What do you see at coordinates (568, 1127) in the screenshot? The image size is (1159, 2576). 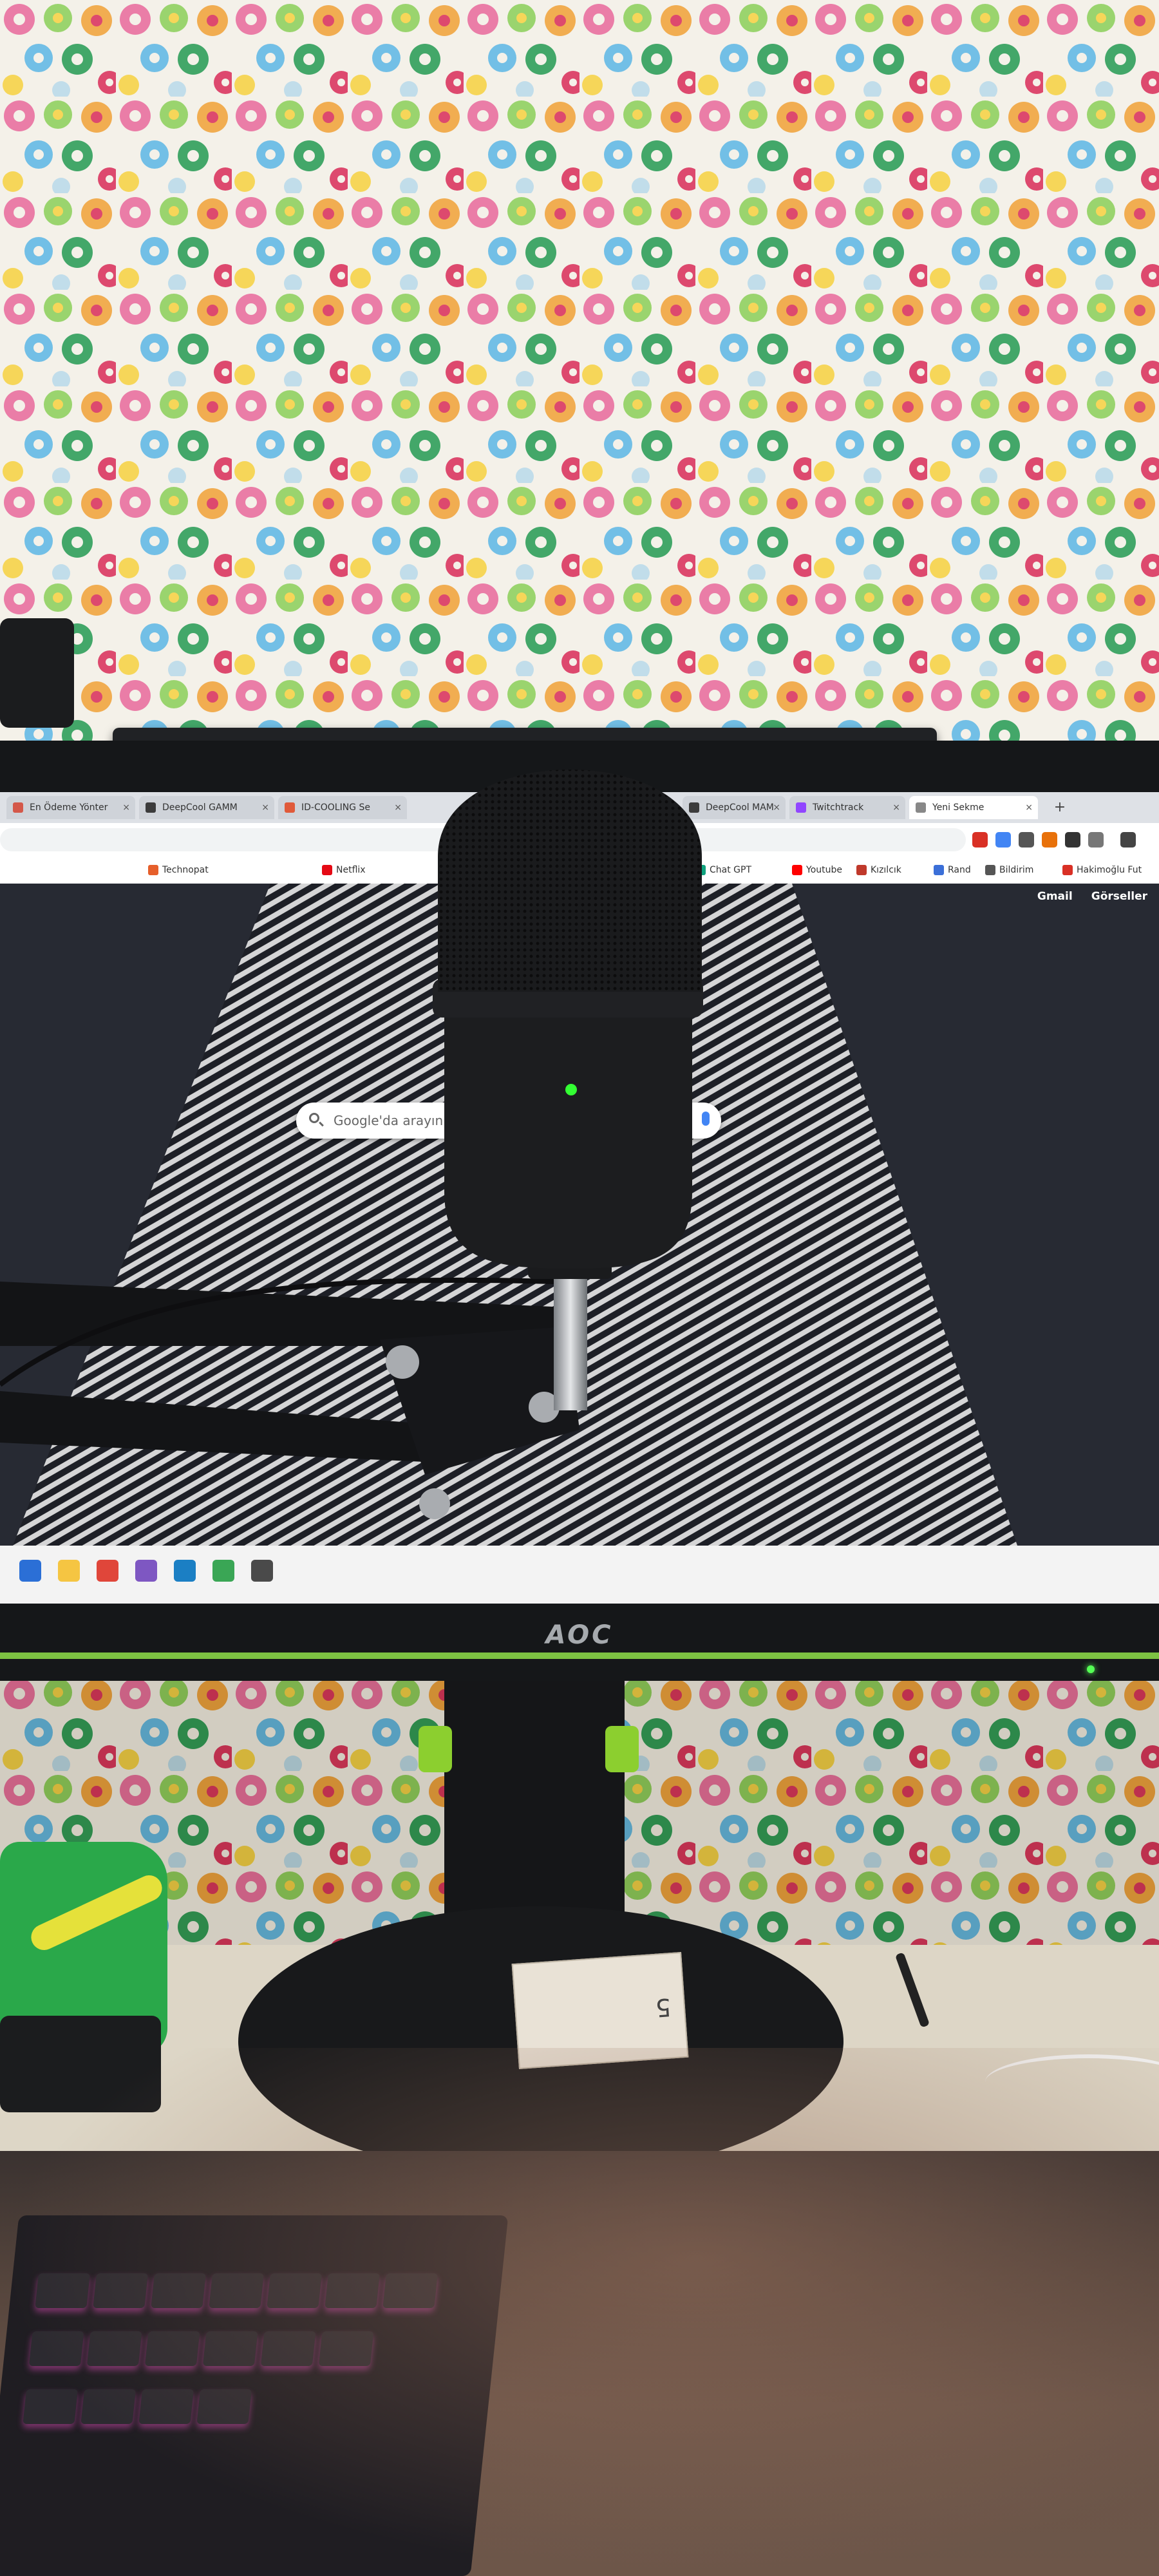 I see `mic-body` at bounding box center [568, 1127].